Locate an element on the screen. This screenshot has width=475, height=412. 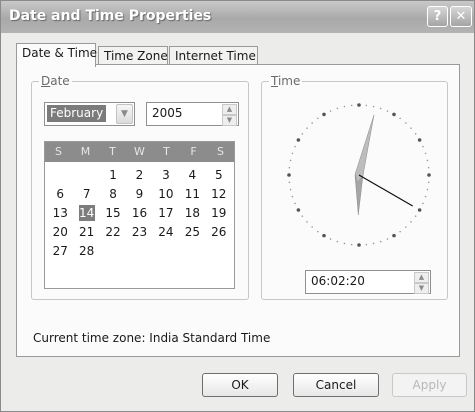
calendar-day: 22 is located at coordinates (113, 232).